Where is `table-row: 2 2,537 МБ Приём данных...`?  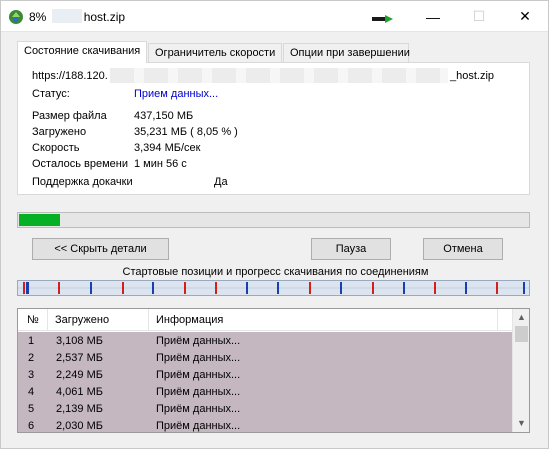 table-row: 2 2,537 МБ Приём данных... is located at coordinates (265, 357).